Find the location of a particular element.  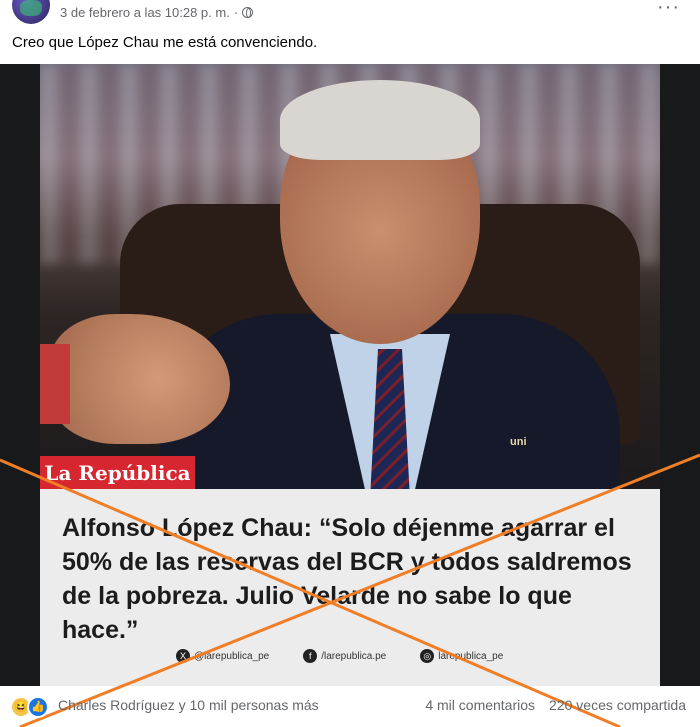

post-meta: 3 de febrero a las 10:28 p. m. · is located at coordinates (157, 12).